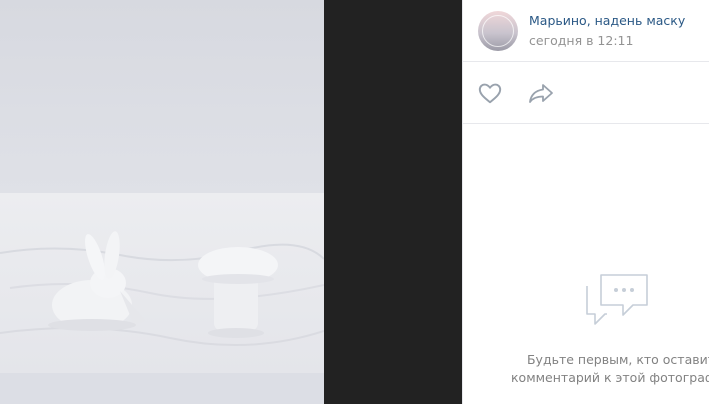 The width and height of the screenshot is (709, 404). I want to click on snow-mushroom, so click(238, 292).